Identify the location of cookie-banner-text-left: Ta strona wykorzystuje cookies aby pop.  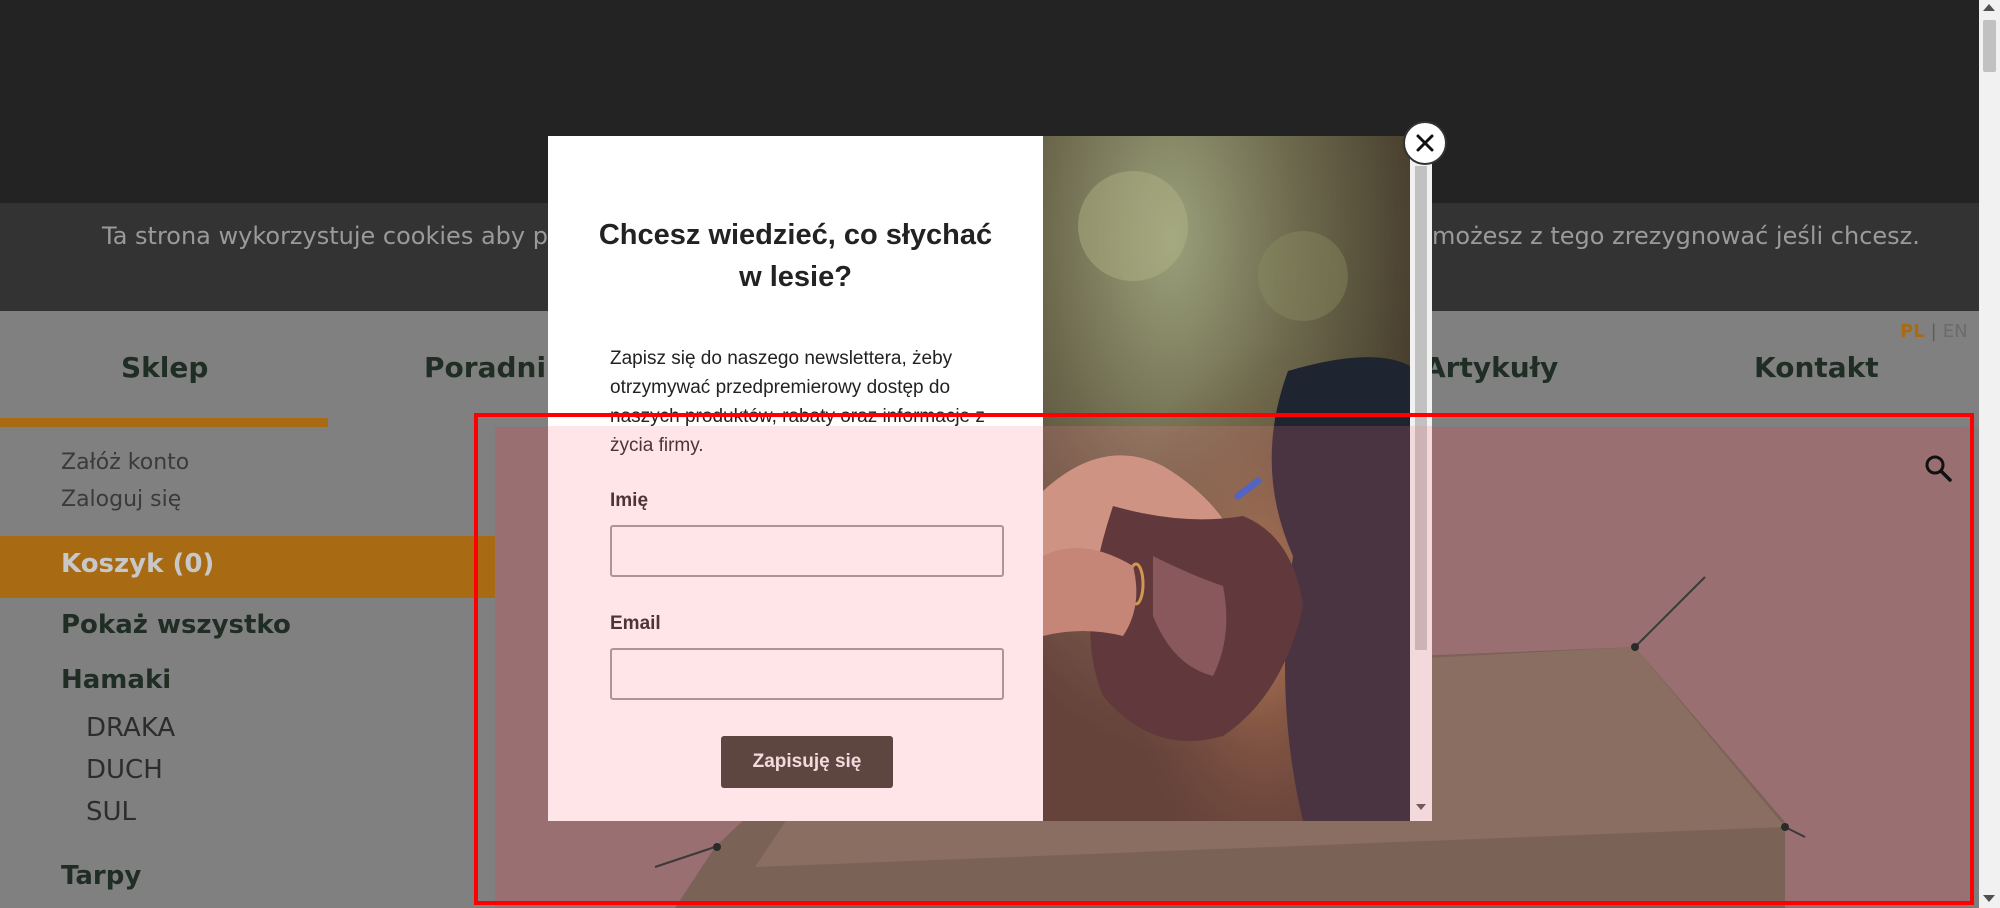
(340, 236).